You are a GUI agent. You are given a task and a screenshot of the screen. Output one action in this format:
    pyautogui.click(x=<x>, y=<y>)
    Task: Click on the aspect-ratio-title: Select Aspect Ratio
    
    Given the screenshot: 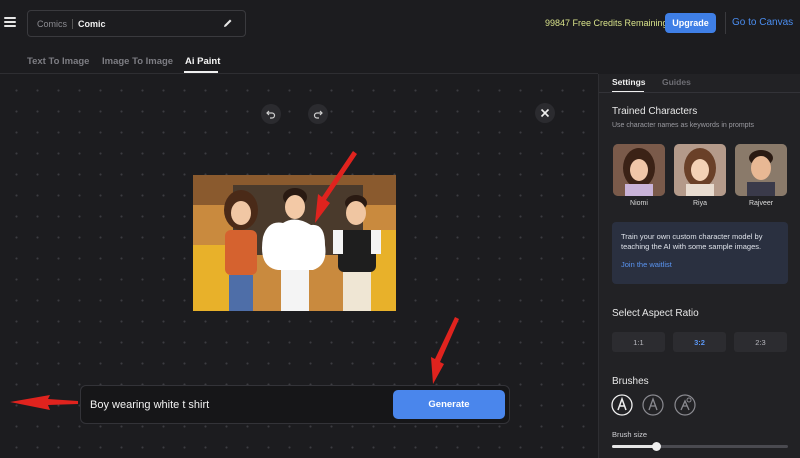 What is the action you would take?
    pyautogui.click(x=655, y=313)
    